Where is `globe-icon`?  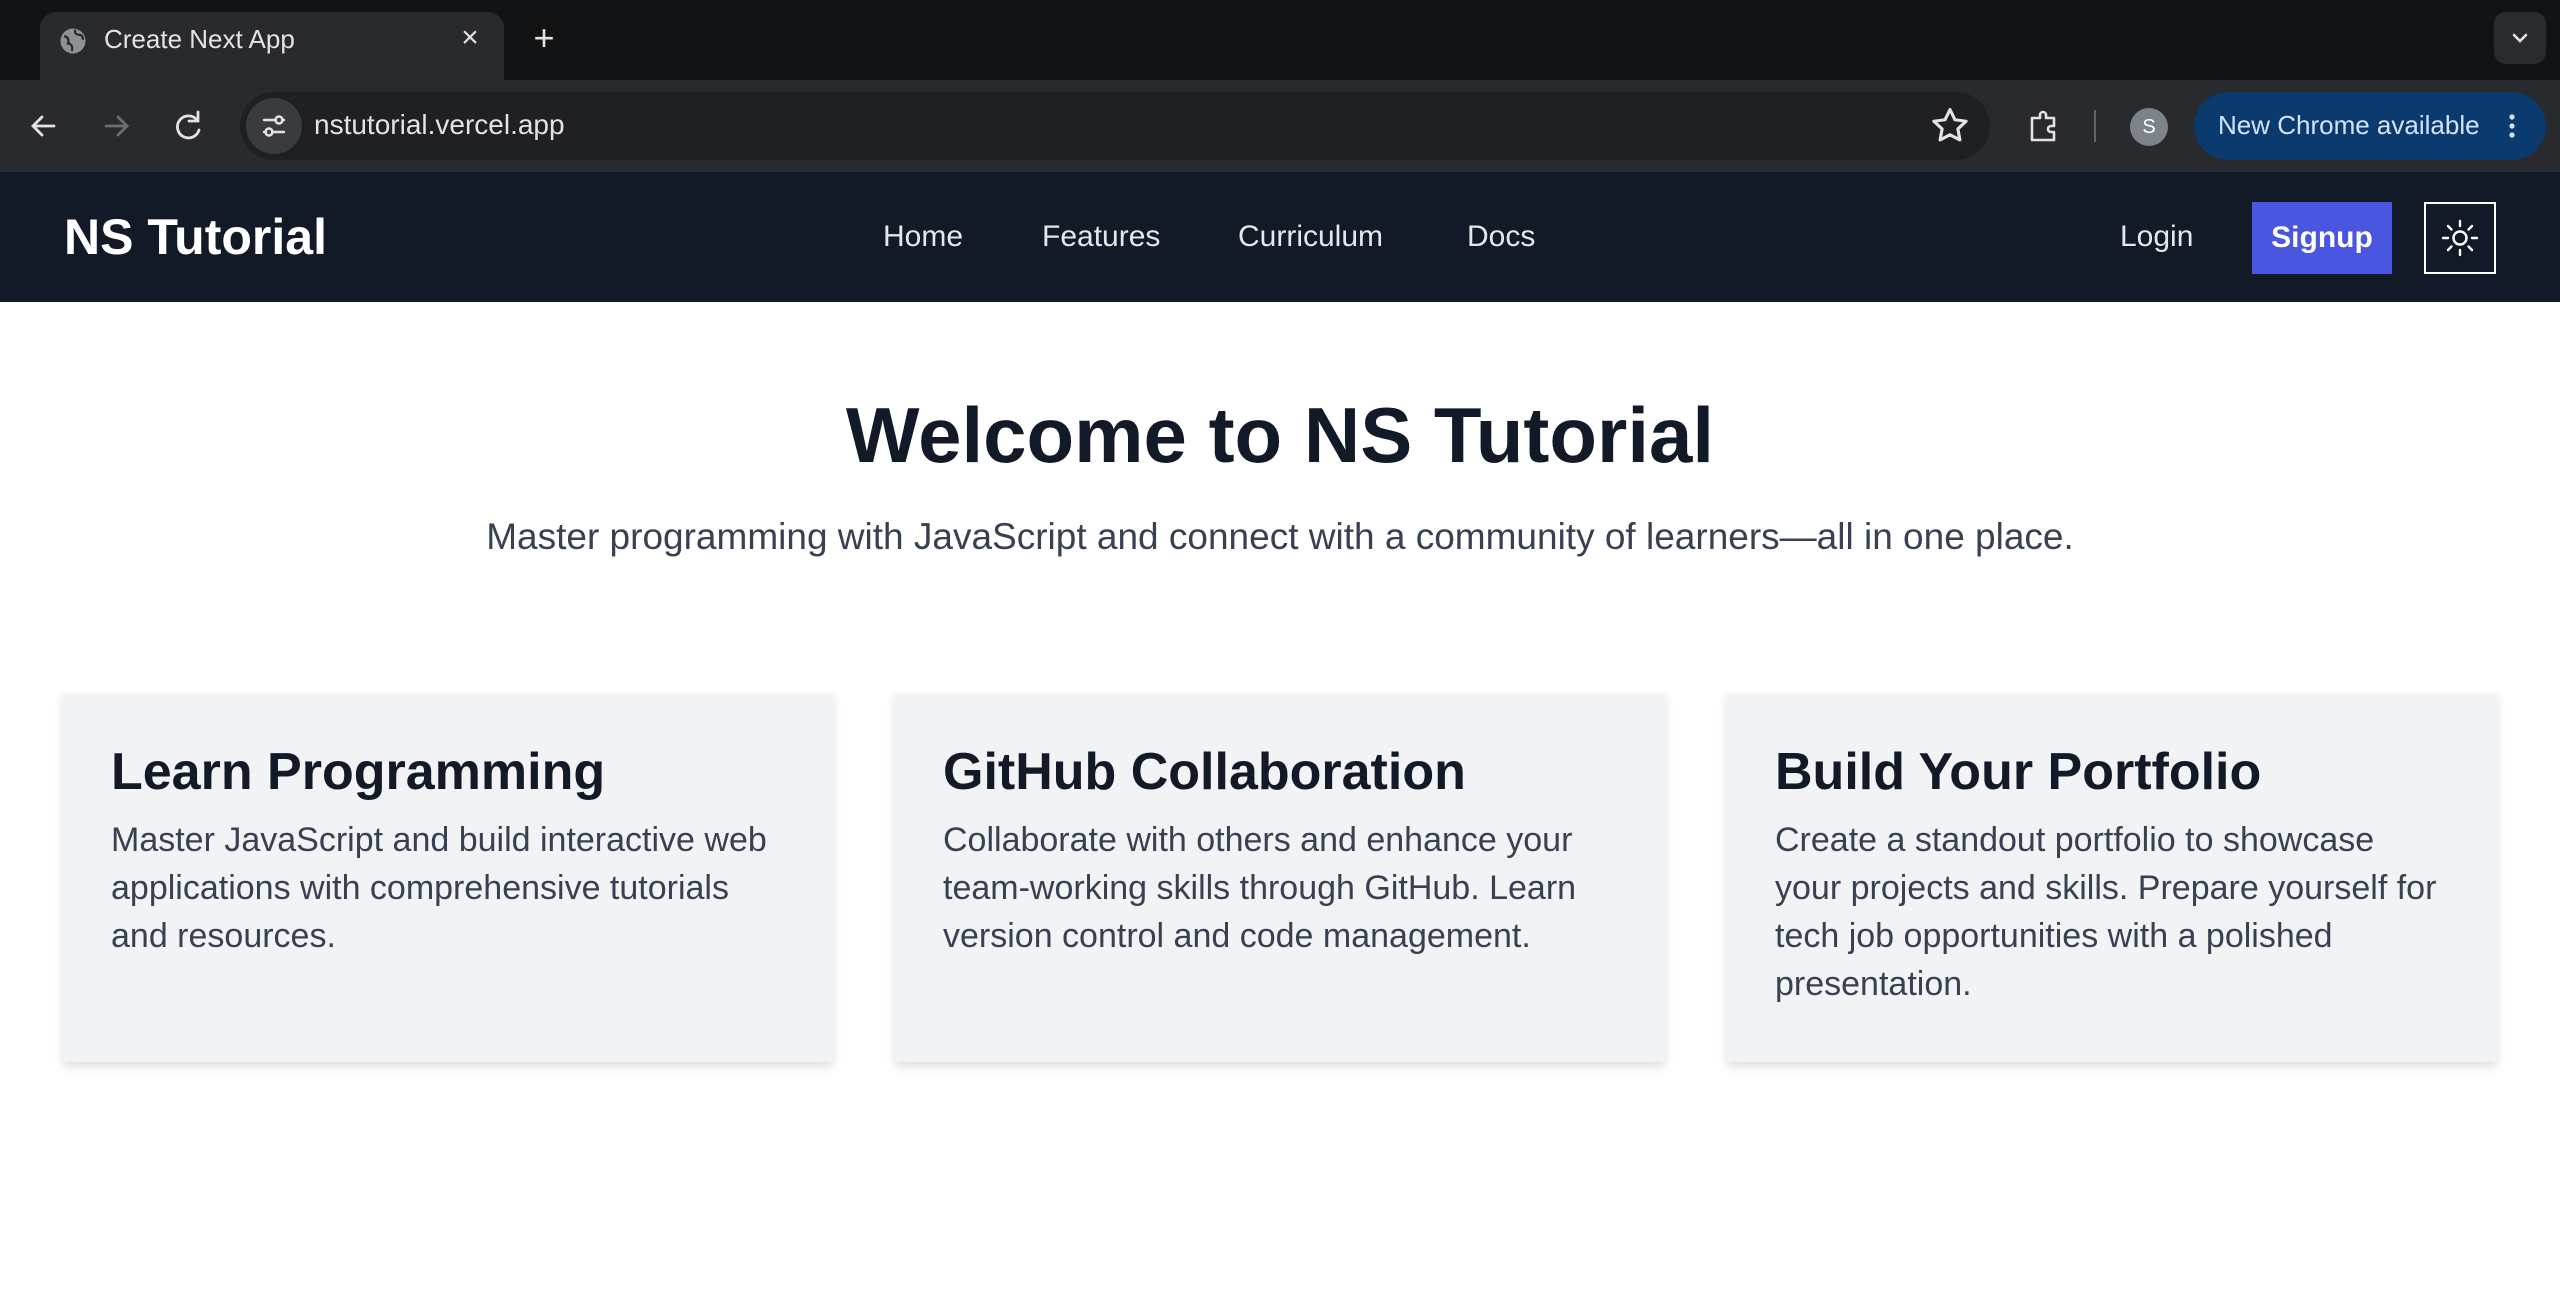 globe-icon is located at coordinates (73, 41).